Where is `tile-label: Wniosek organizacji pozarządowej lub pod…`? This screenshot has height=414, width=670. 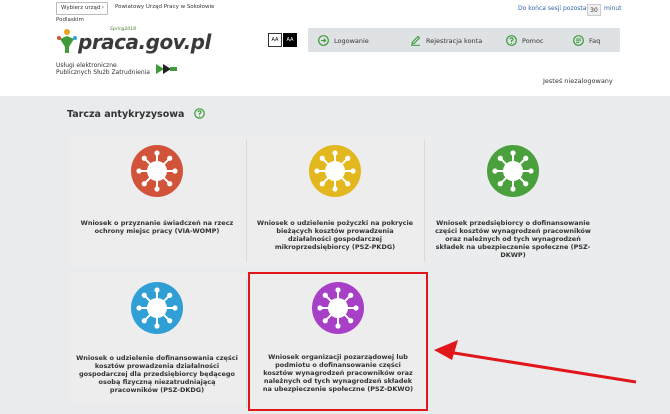
tile-label: Wniosek organizacji pozarządowej lub pod… is located at coordinates (338, 373).